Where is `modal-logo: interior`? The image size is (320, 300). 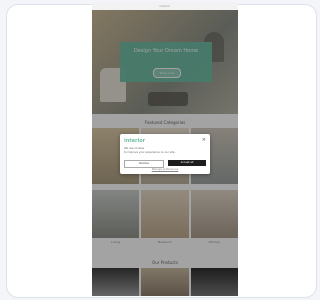 modal-logo: interior is located at coordinates (135, 141).